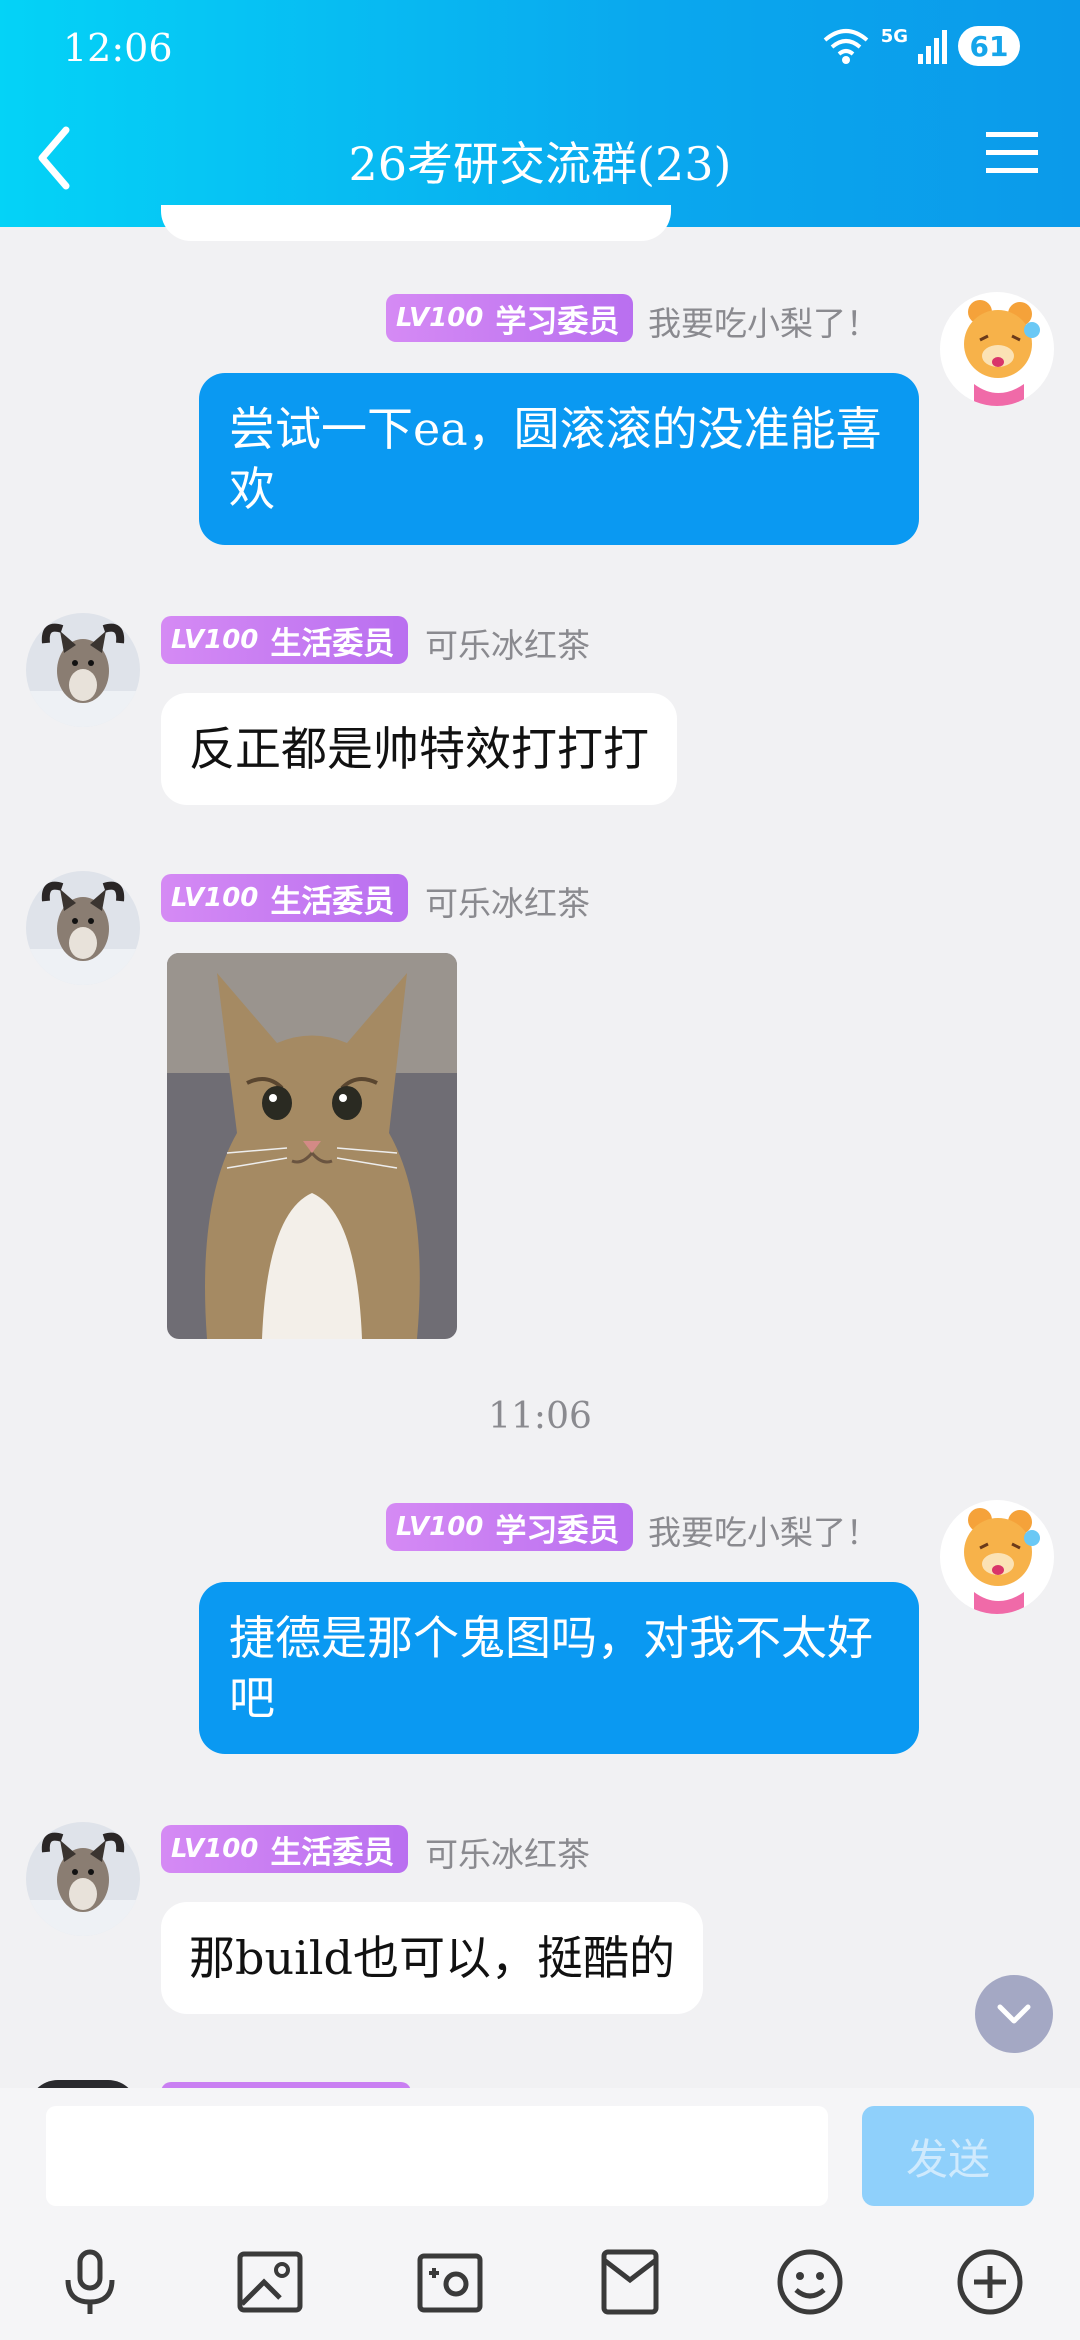  What do you see at coordinates (990, 2282) in the screenshot?
I see `plus-icon` at bounding box center [990, 2282].